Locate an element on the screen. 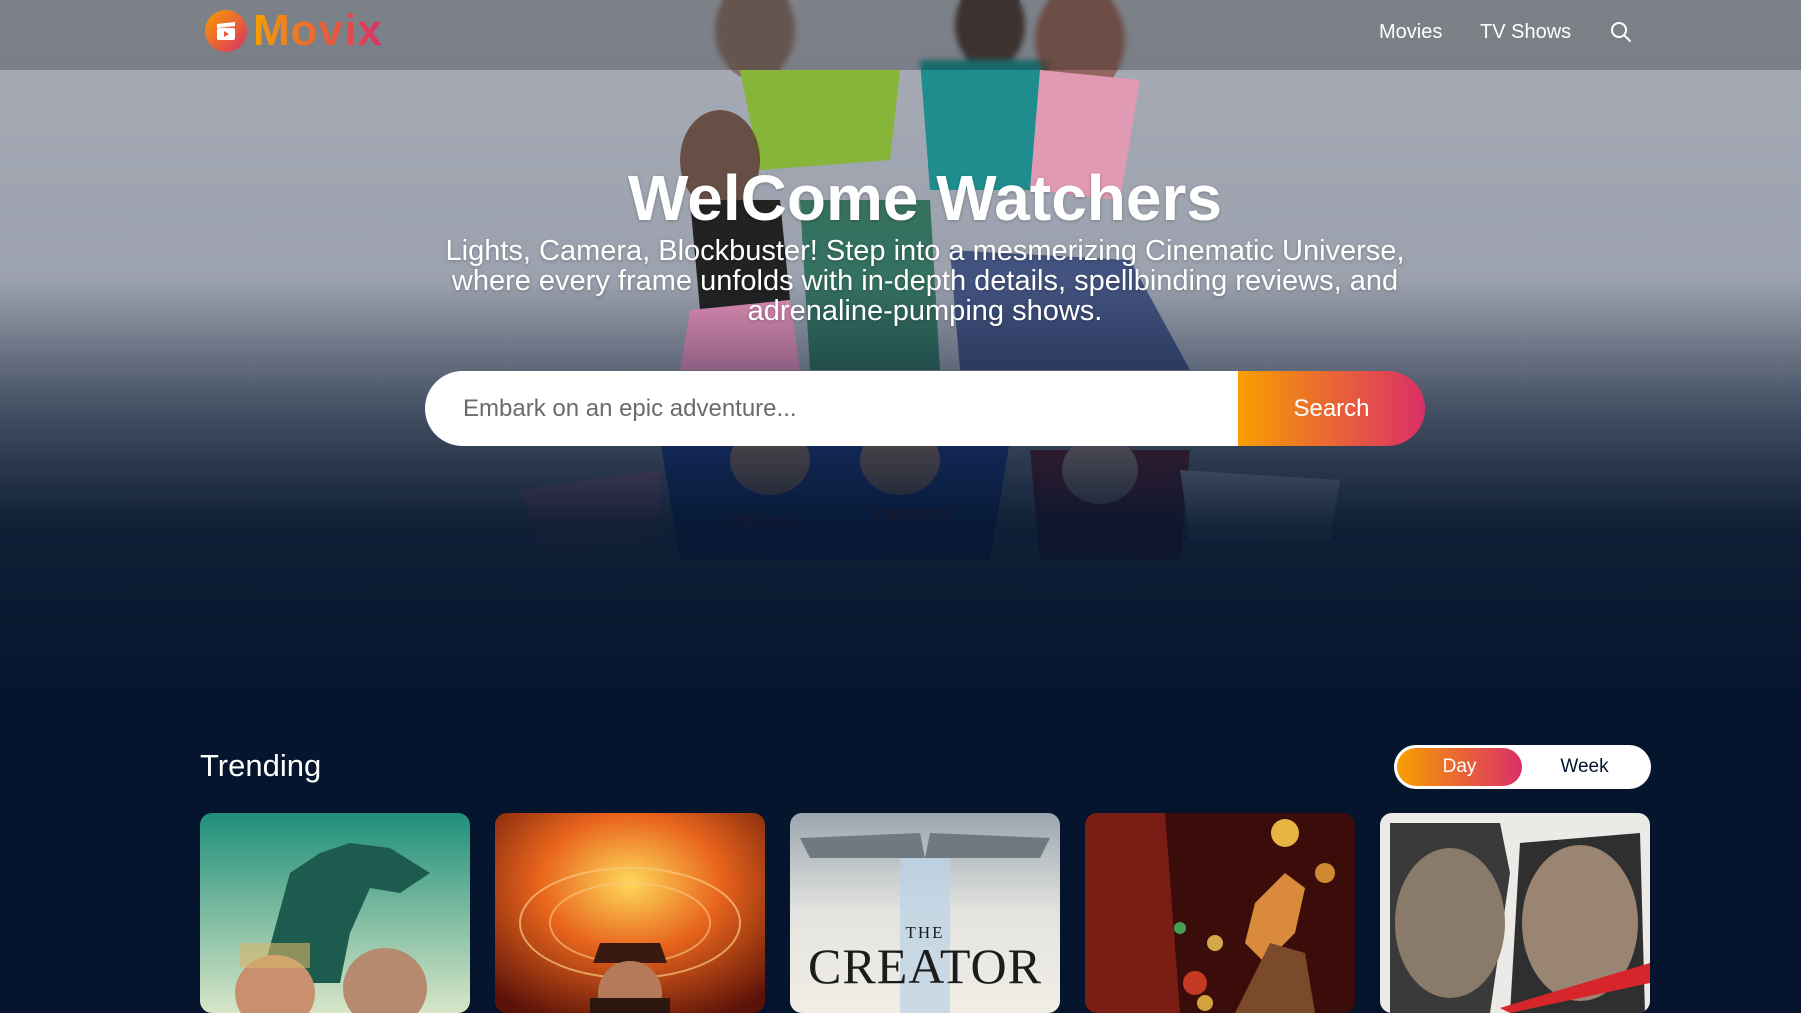  hero-title: WelCome Watchers is located at coordinates (925, 198).